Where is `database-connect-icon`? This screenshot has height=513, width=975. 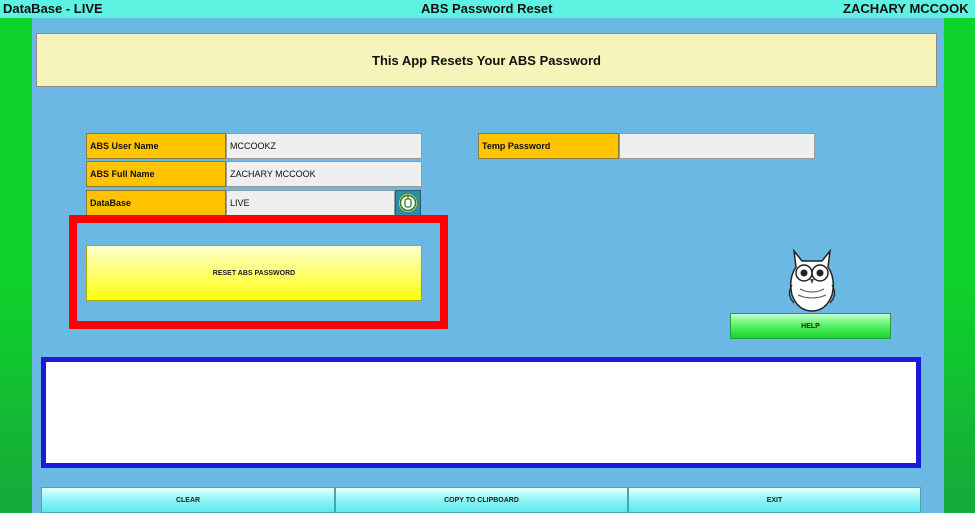 database-connect-icon is located at coordinates (408, 203).